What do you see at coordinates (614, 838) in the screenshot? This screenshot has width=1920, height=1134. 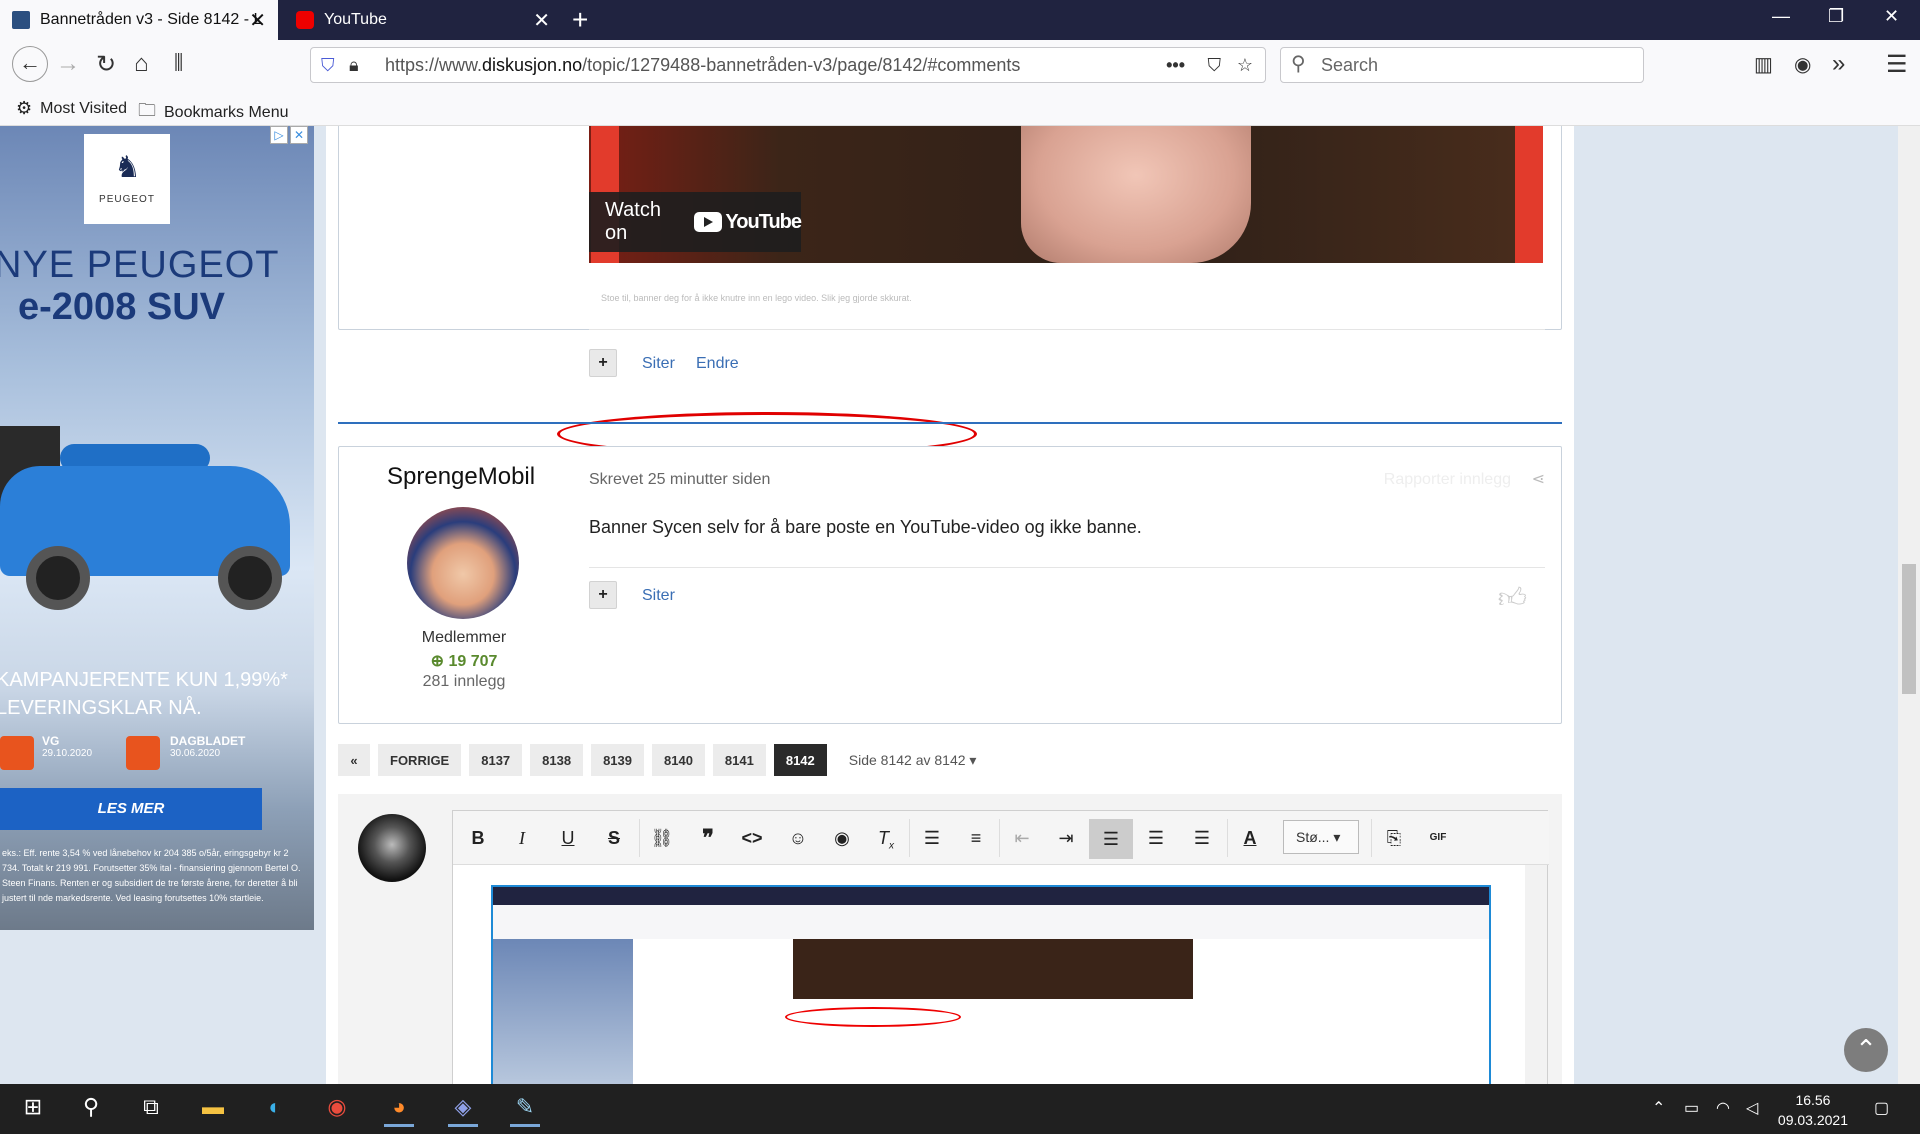 I see `strikethrough-icon: S` at bounding box center [614, 838].